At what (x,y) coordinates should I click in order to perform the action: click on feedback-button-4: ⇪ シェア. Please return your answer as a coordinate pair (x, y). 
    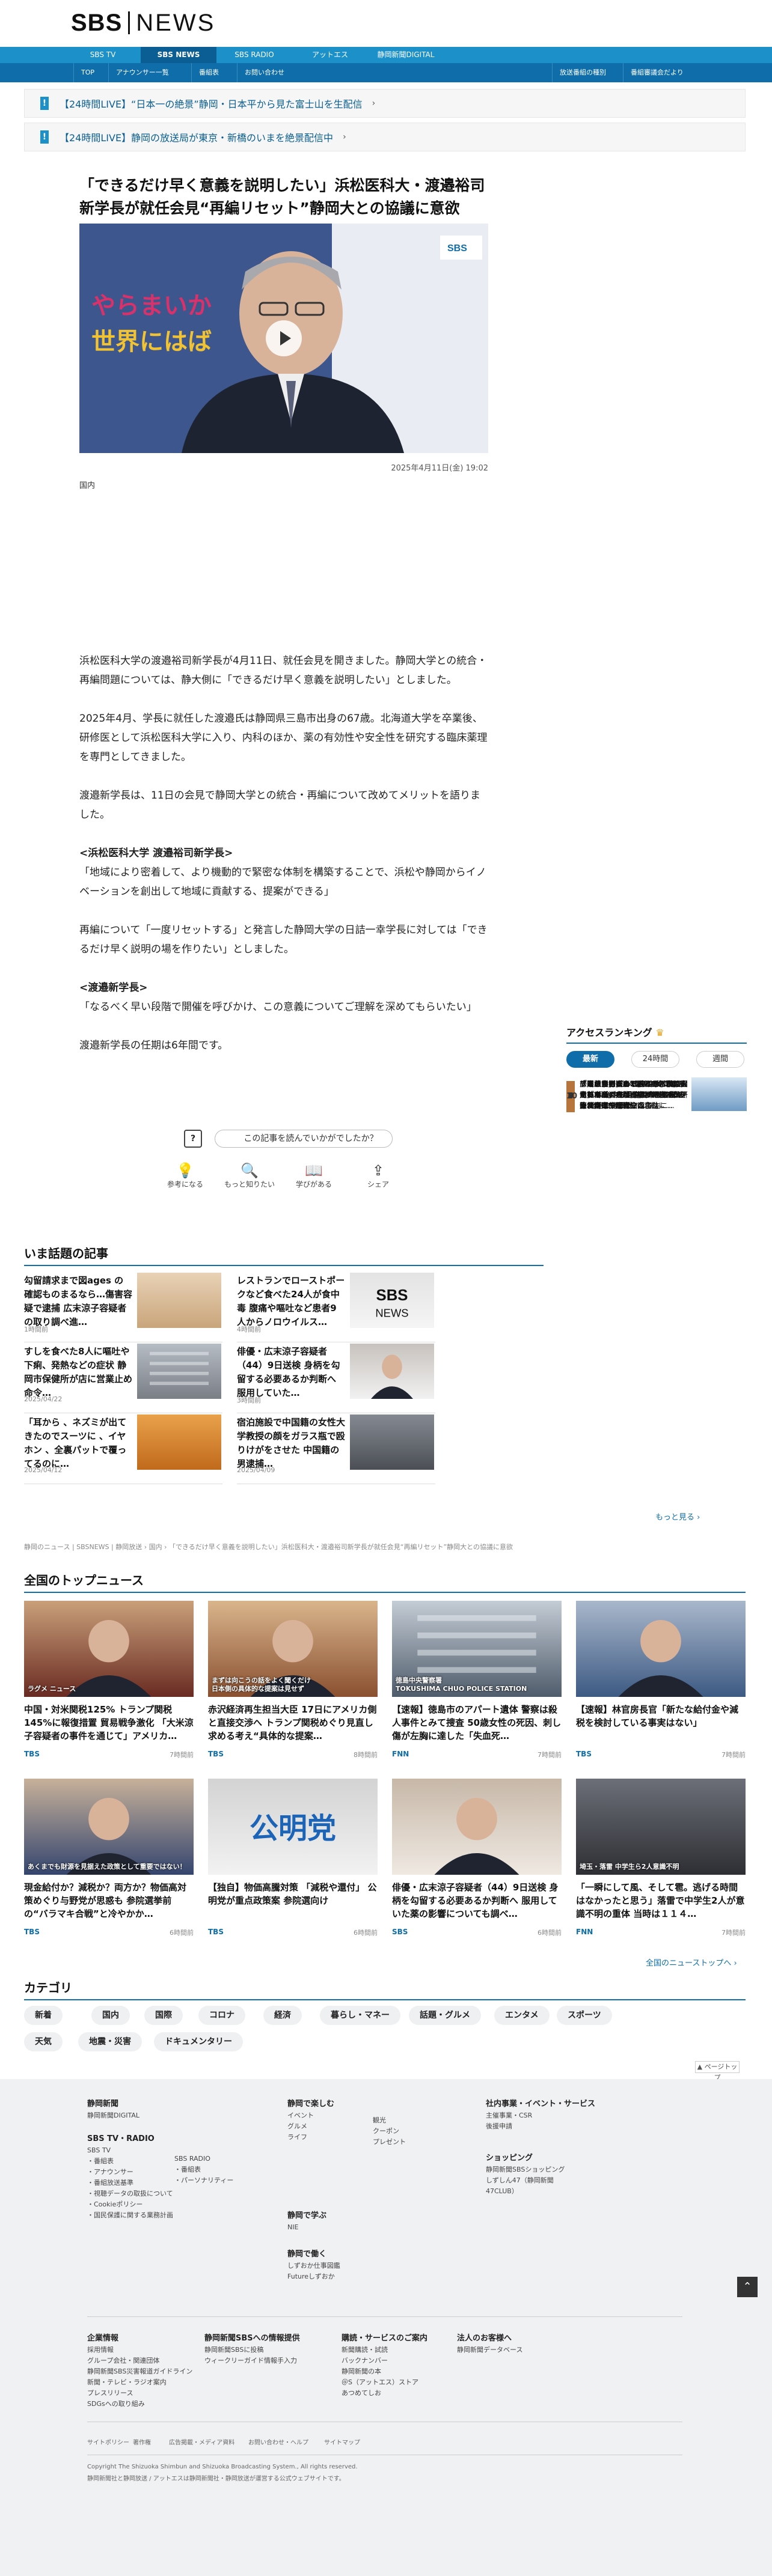
    Looking at the image, I should click on (378, 1175).